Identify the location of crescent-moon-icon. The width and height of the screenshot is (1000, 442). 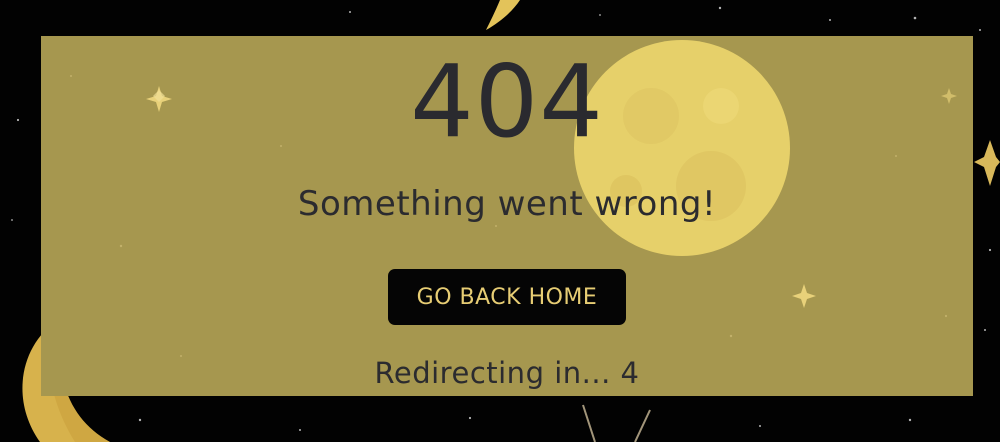
(503, 15).